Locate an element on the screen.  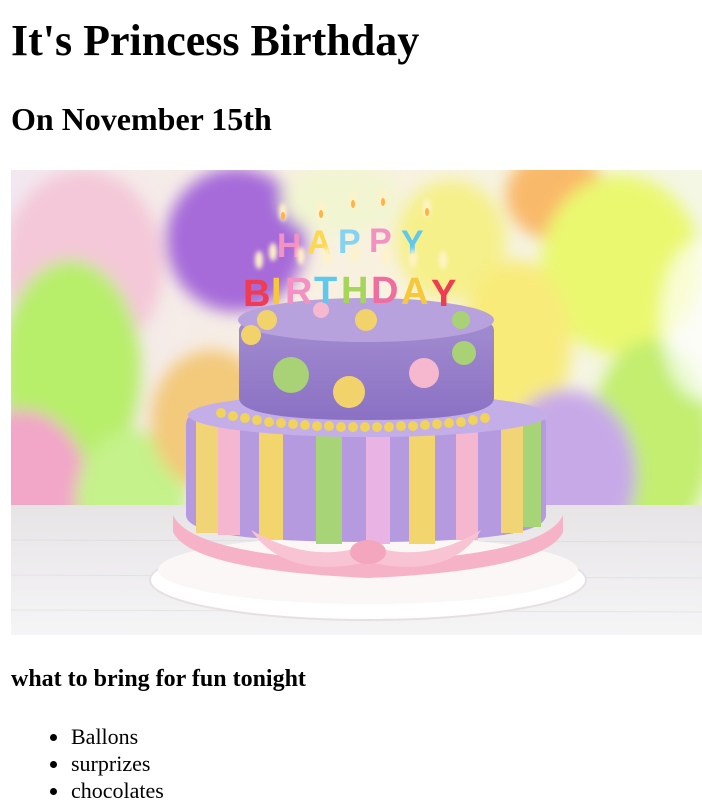
svg-text: B is located at coordinates (256, 294).